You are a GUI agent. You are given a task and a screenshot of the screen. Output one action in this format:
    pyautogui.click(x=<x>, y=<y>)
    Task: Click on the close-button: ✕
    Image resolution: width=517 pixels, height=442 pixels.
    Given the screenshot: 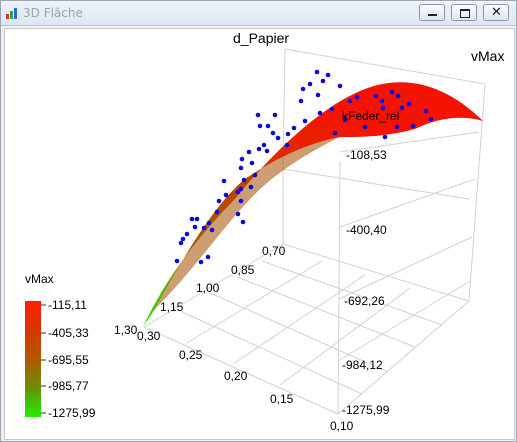 What is the action you would take?
    pyautogui.click(x=496, y=12)
    